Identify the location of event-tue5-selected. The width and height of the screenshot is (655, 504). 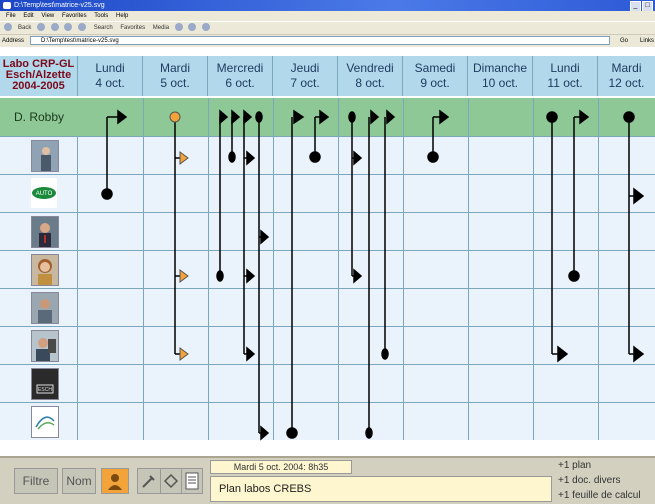
(177, 236).